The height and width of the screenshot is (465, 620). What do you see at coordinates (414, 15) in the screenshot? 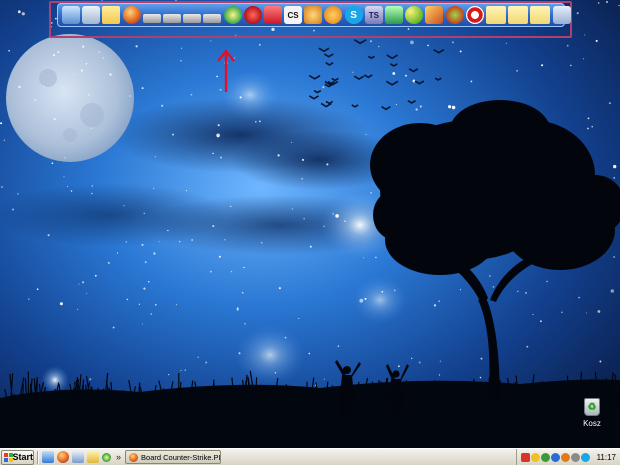
I see `molecule-icon` at bounding box center [414, 15].